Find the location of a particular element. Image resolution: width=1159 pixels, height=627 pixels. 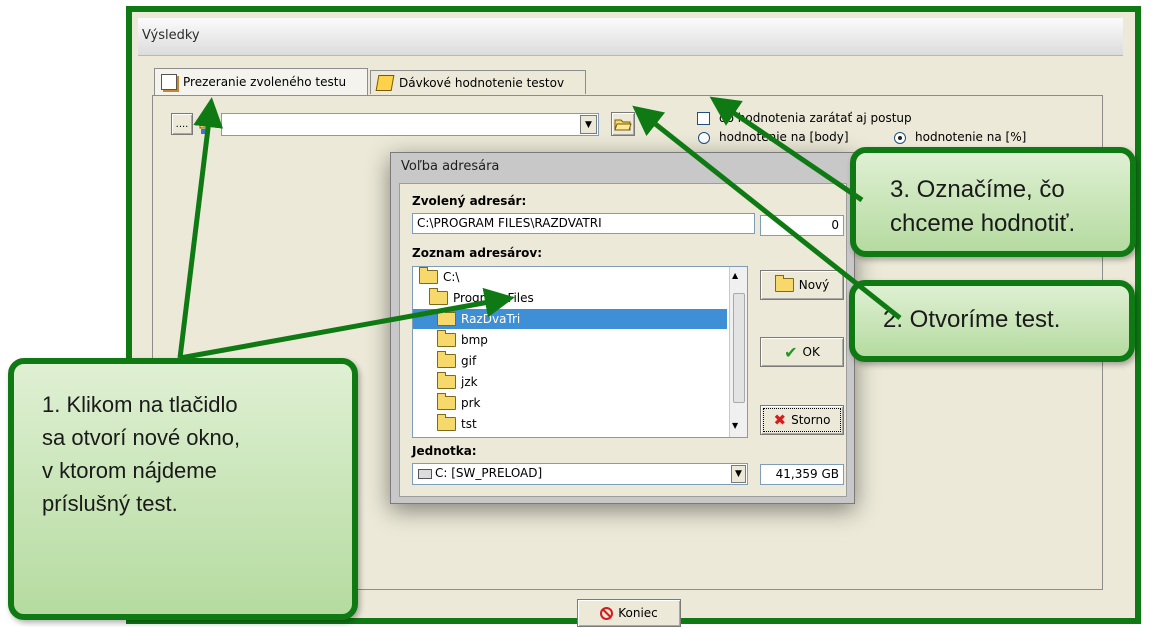

arrow-step-1-to-browse is located at coordinates (200, 228).